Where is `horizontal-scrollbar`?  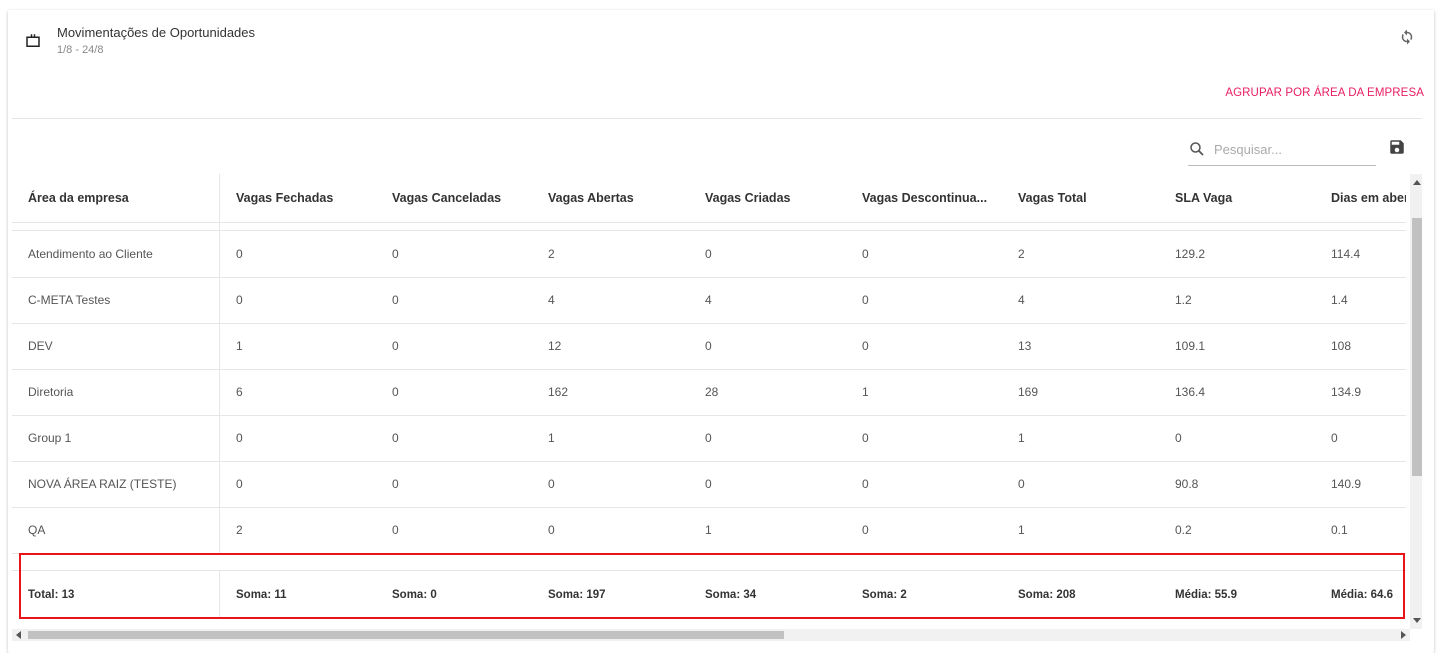 horizontal-scrollbar is located at coordinates (711, 635).